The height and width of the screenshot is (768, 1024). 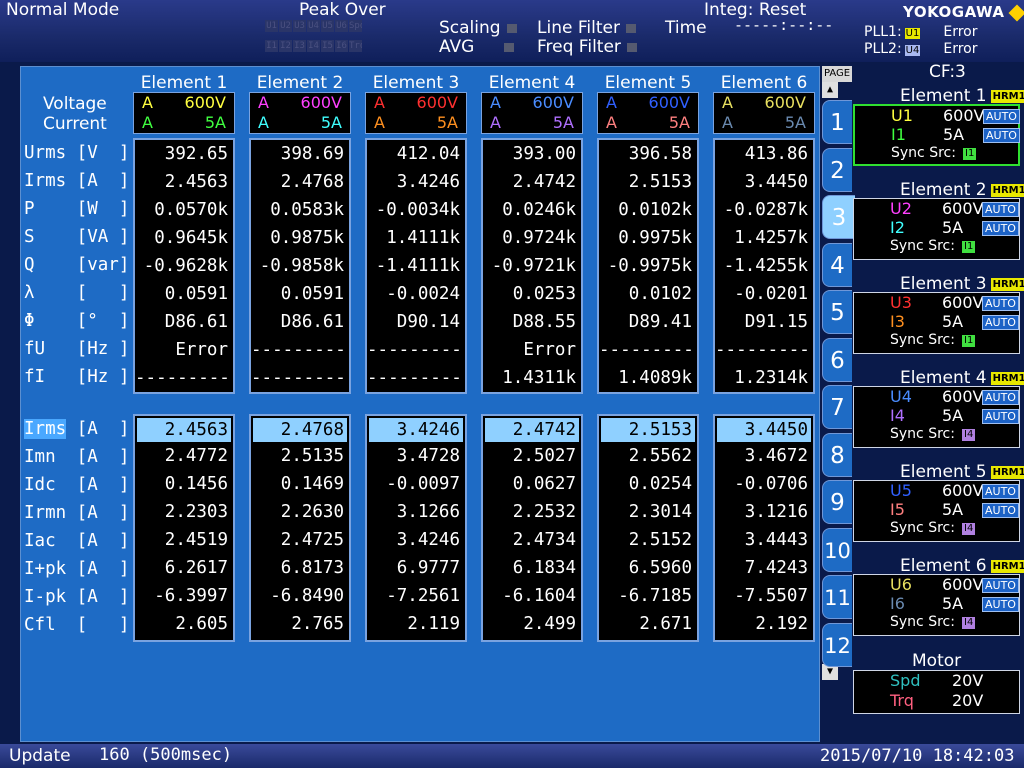 I want to click on selected-irms-value: 2.4742, so click(x=532, y=430).